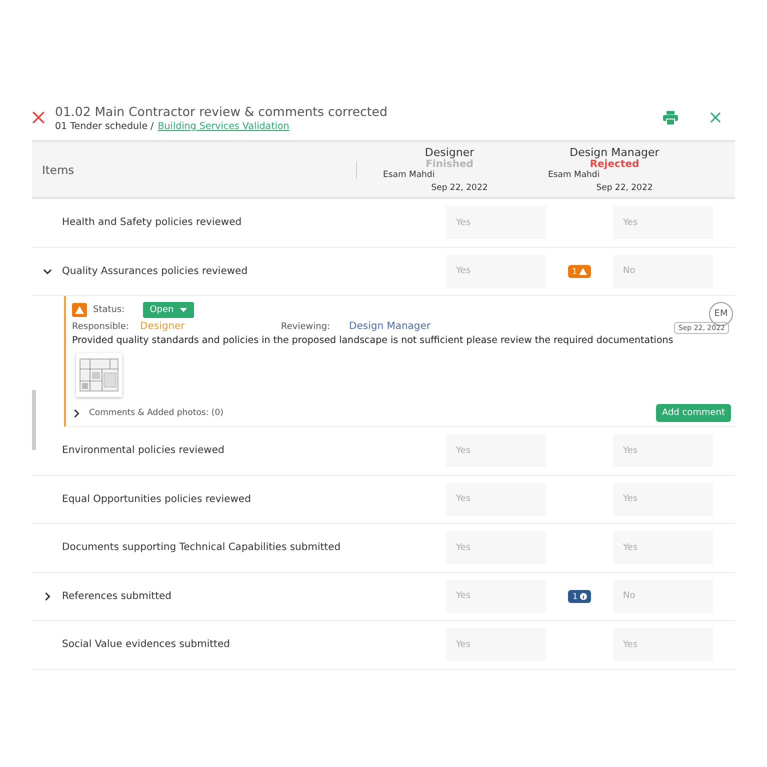 The height and width of the screenshot is (767, 767). Describe the element at coordinates (693, 413) in the screenshot. I see `add-comment-button: Add comment` at that location.